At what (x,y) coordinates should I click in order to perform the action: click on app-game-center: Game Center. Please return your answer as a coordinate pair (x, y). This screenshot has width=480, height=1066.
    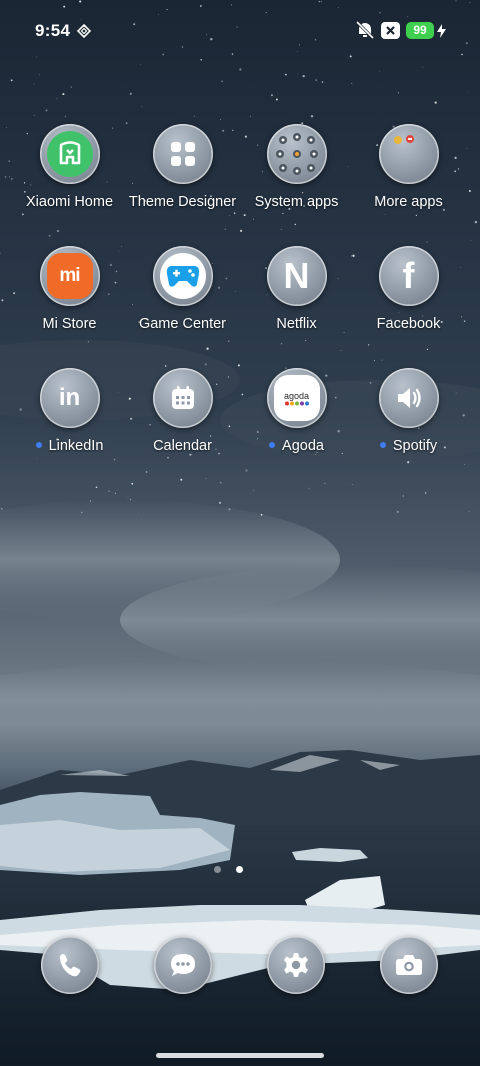
    Looking at the image, I should click on (182, 289).